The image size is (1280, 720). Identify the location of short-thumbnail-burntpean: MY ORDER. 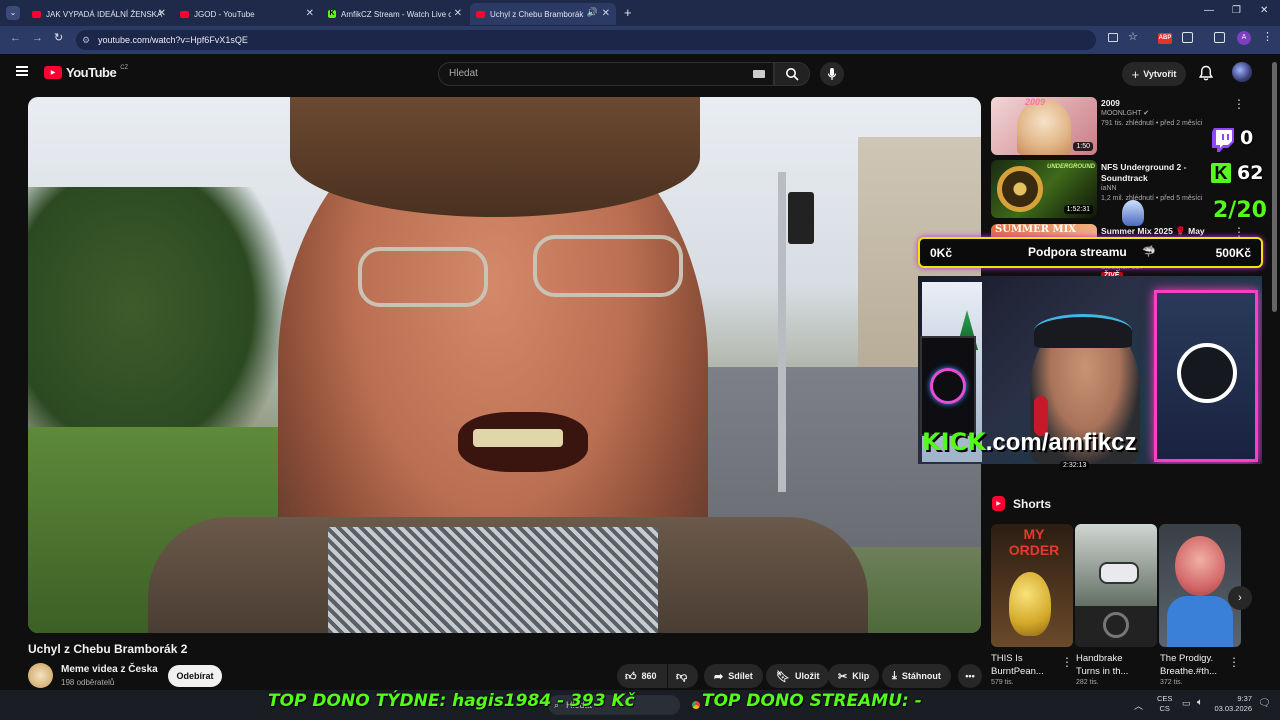
(1032, 585).